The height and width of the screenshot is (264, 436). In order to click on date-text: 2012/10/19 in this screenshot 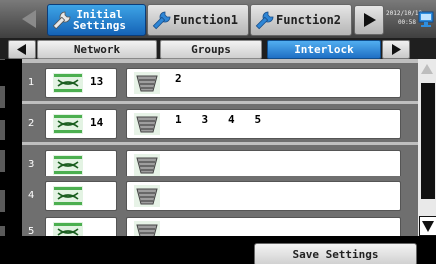, I will do `click(404, 13)`.